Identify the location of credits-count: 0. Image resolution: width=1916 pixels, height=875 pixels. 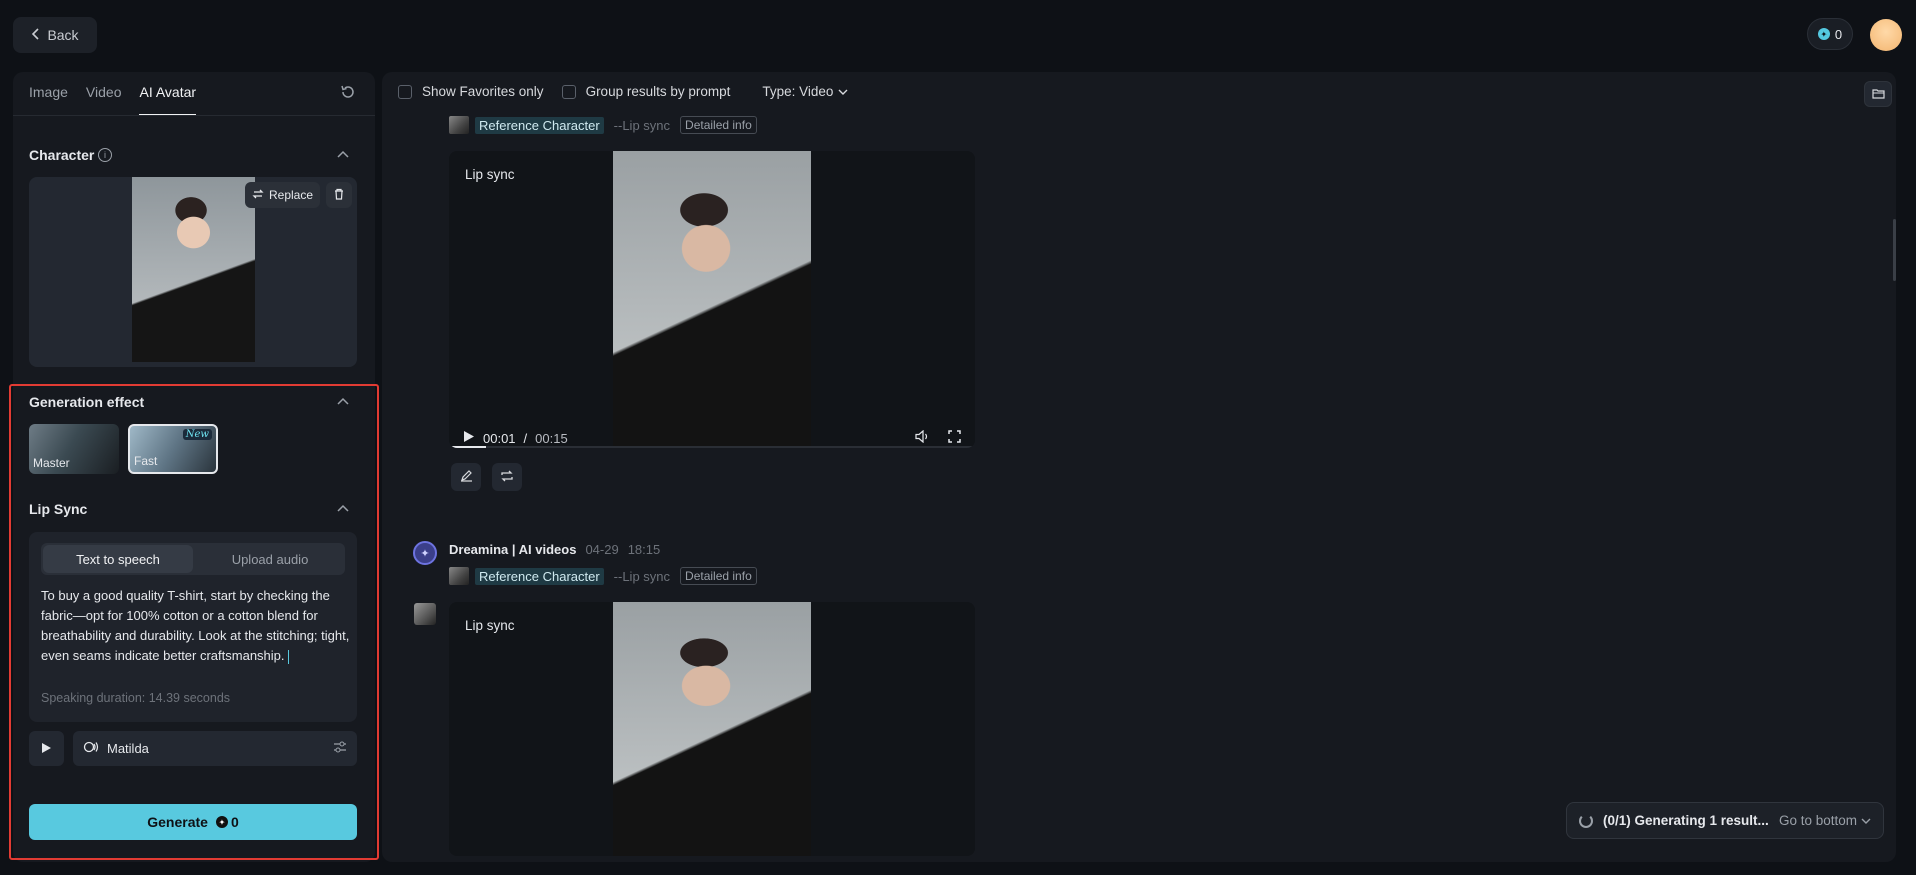
(1838, 34).